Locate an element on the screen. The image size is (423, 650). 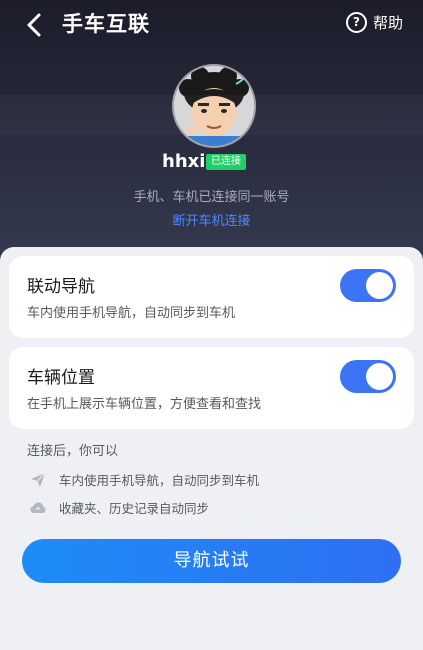
avatar is located at coordinates (214, 106).